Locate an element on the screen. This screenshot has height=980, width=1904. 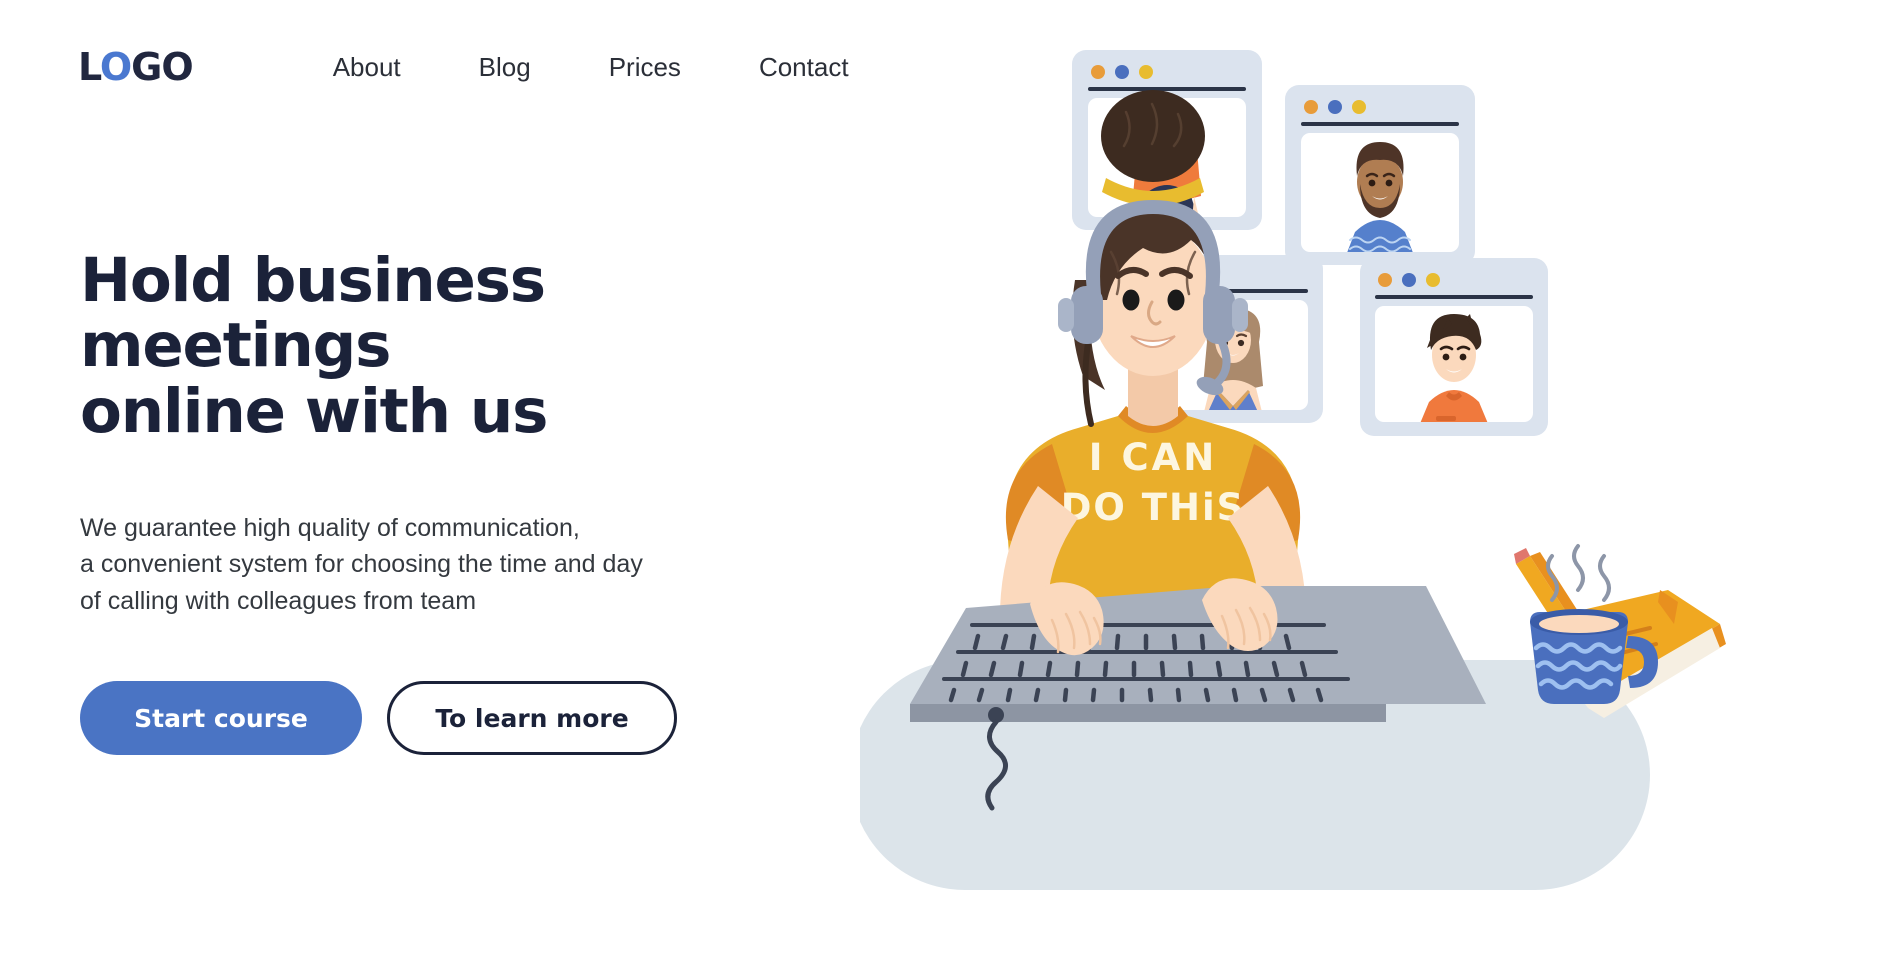
operator-eye-right is located at coordinates (1176, 300).